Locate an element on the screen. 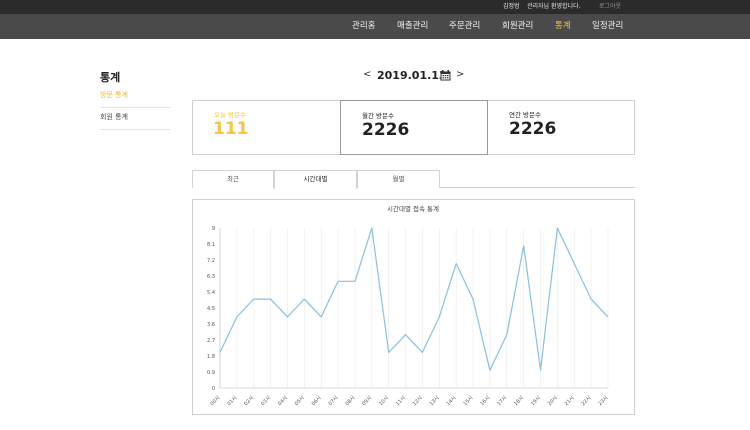 This screenshot has height=430, width=750. x-tick-label: 12시 is located at coordinates (418, 401).